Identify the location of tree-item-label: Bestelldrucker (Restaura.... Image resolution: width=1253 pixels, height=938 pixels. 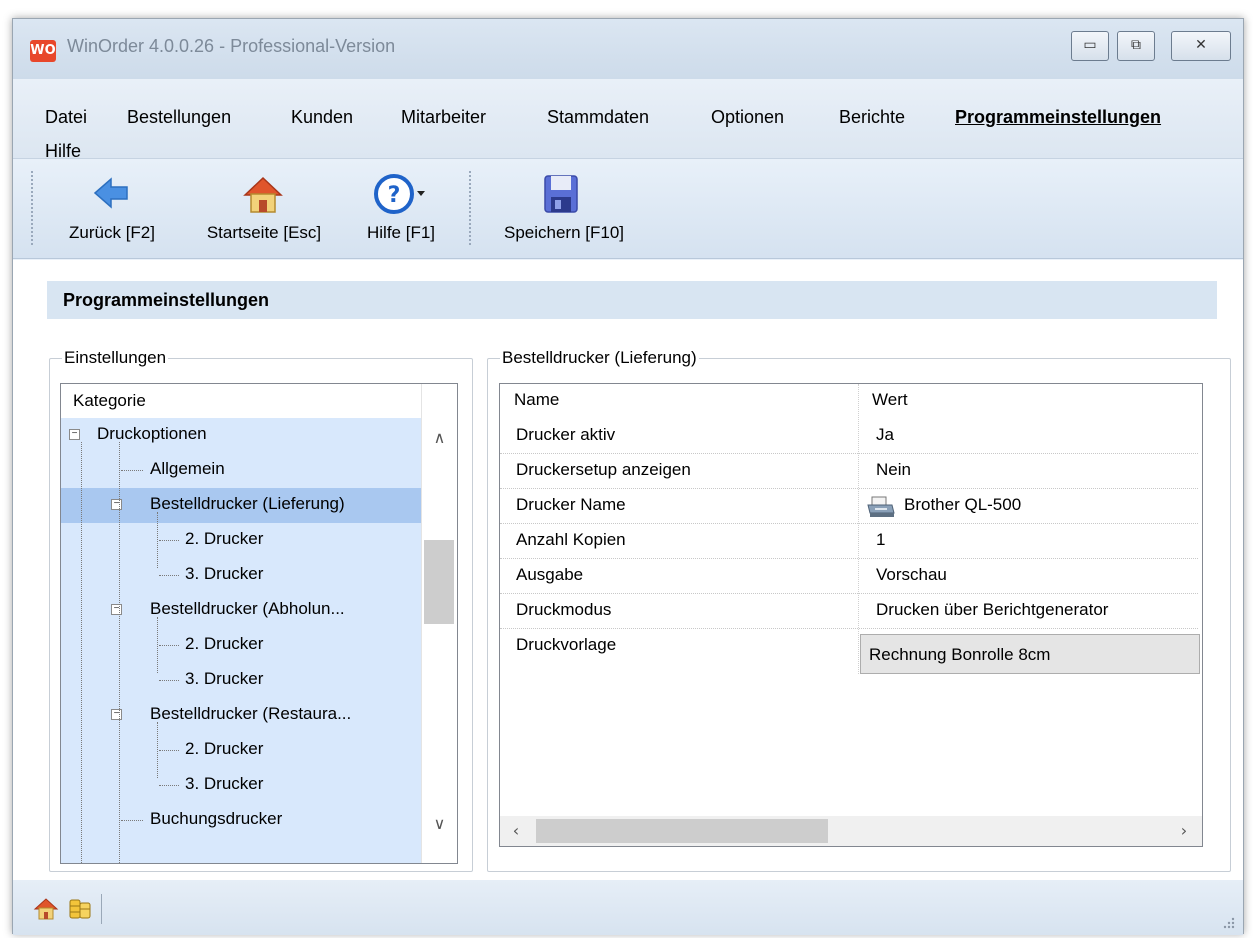
(251, 713).